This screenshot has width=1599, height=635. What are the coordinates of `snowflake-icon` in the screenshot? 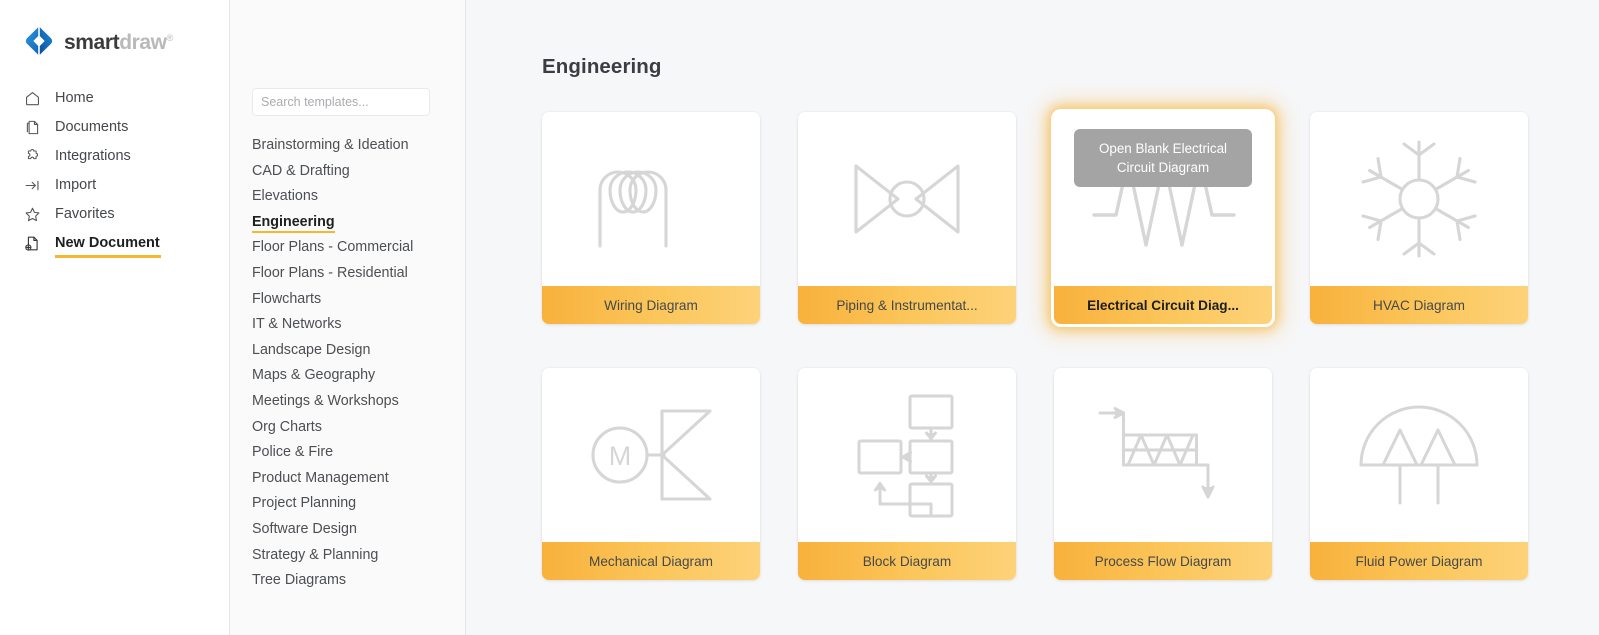 It's located at (1419, 199).